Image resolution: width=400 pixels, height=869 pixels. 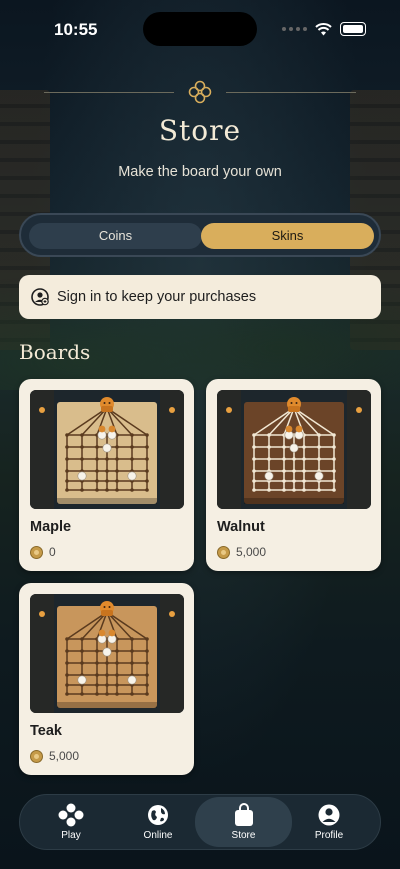 What do you see at coordinates (109, 92) in the screenshot?
I see `ornament-line-left` at bounding box center [109, 92].